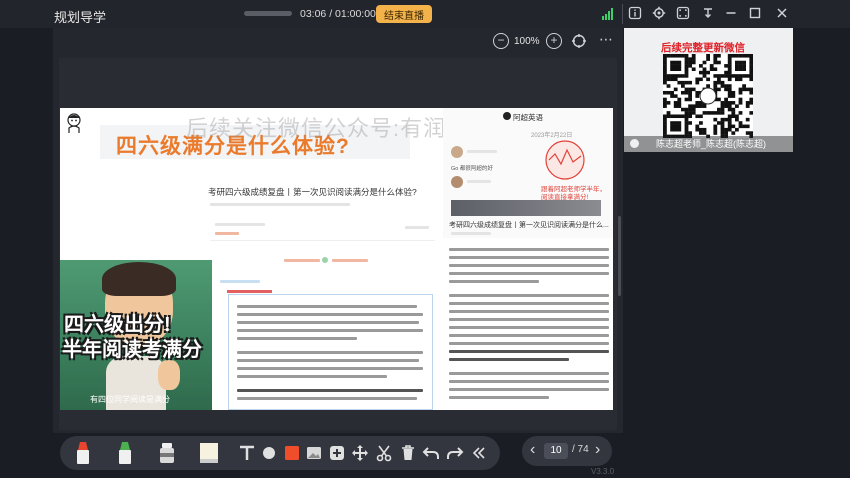 This screenshot has height=478, width=850. I want to click on delete-icon, so click(408, 453).